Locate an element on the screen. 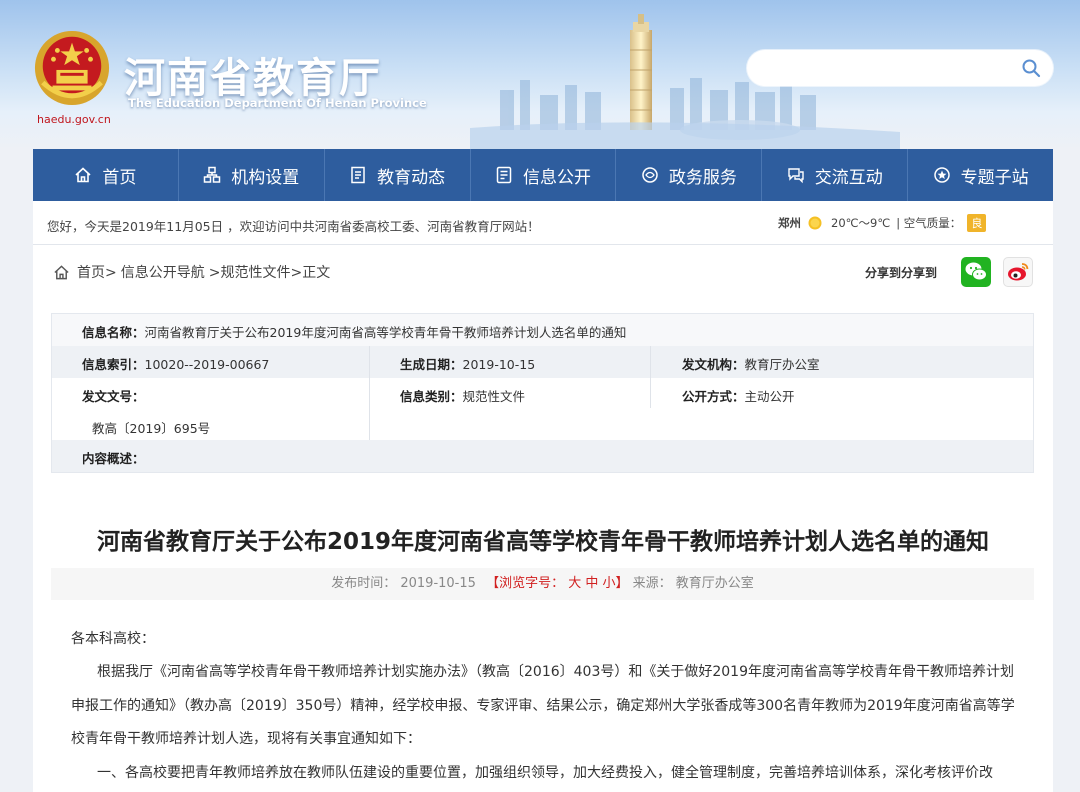 This screenshot has height=792, width=1080. info-open-label: 公开方式： is located at coordinates (713, 396).